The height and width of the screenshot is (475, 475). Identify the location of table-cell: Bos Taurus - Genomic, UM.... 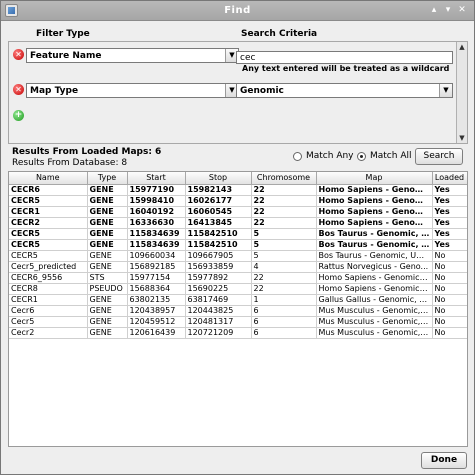
(374, 256).